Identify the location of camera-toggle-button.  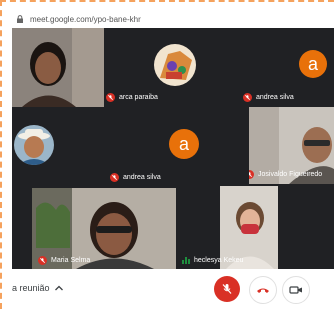
(296, 290).